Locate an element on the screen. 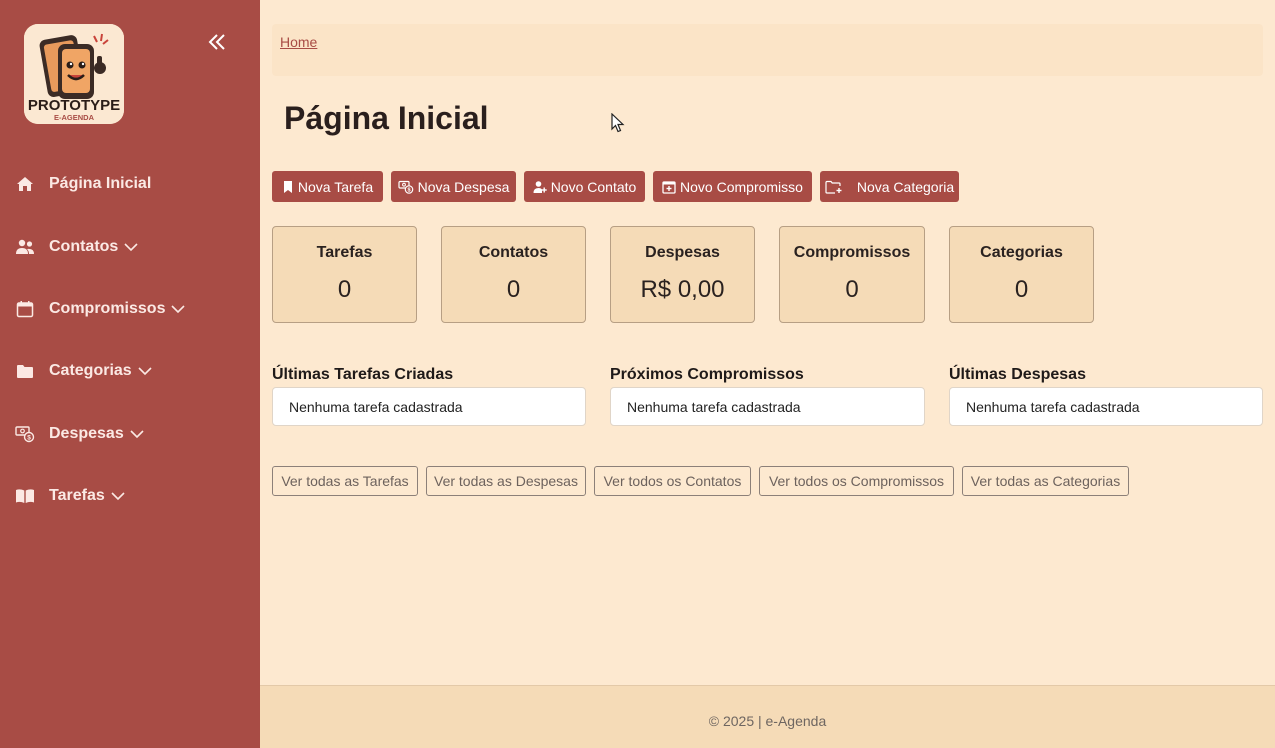 This screenshot has height=748, width=1275. list-ultimas-despesas: Nenhuma tarefa cadastrada is located at coordinates (1106, 406).